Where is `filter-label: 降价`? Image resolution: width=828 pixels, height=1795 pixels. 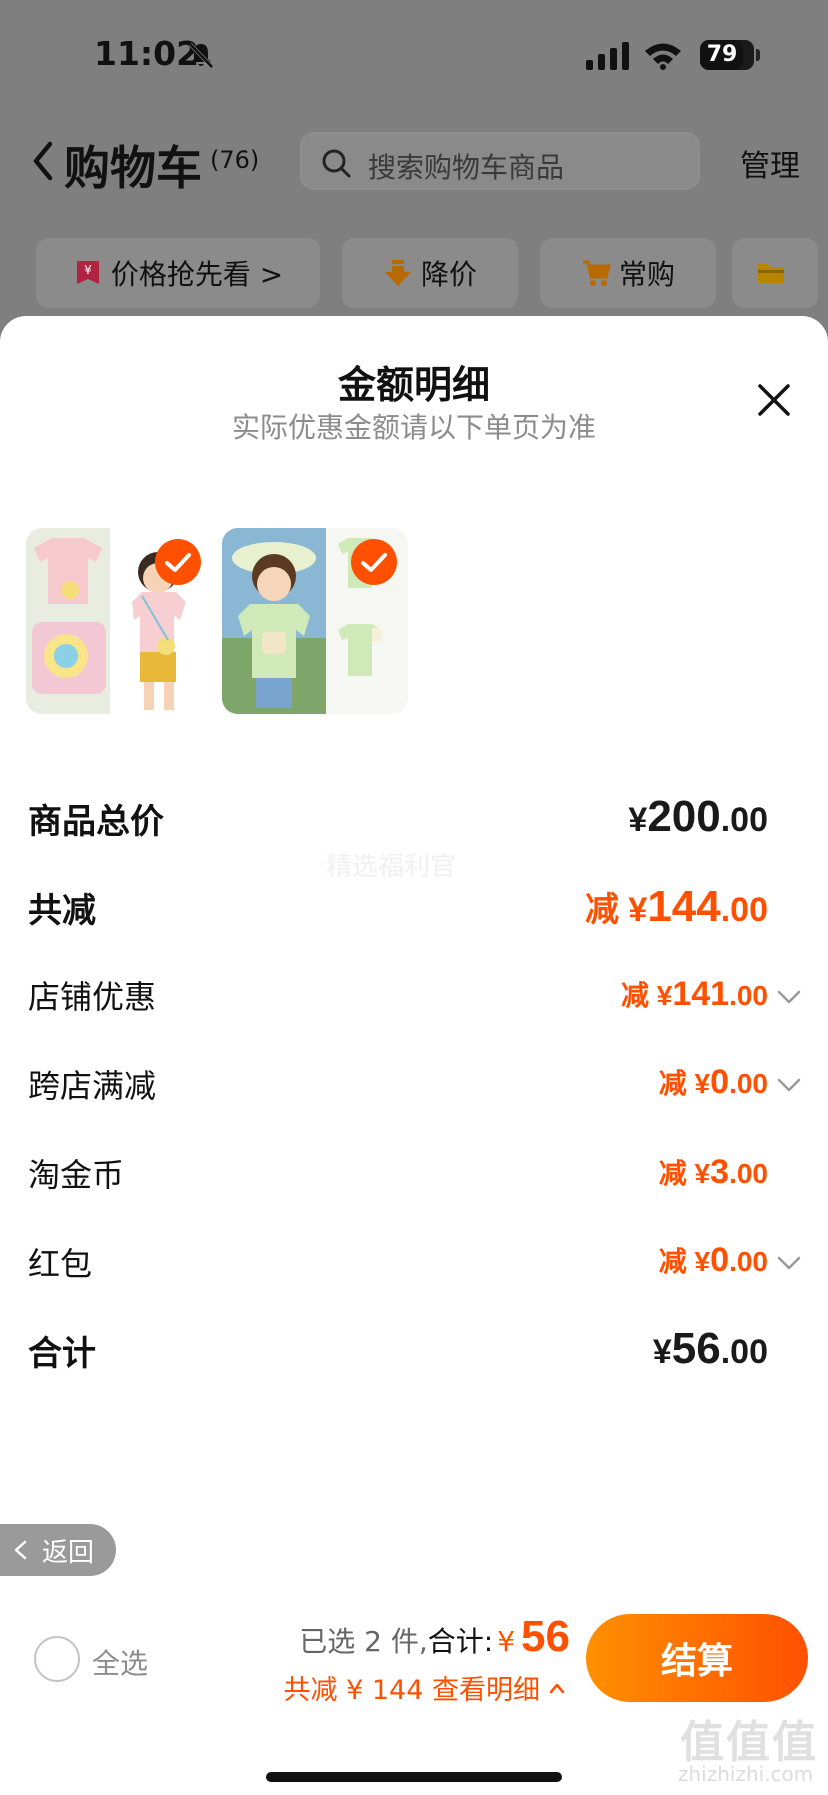 filter-label: 降价 is located at coordinates (448, 274).